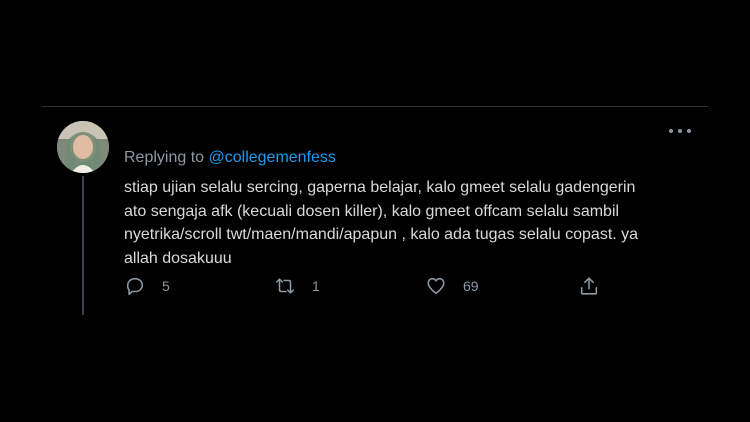  What do you see at coordinates (471, 286) in the screenshot?
I see `like-count: 69` at bounding box center [471, 286].